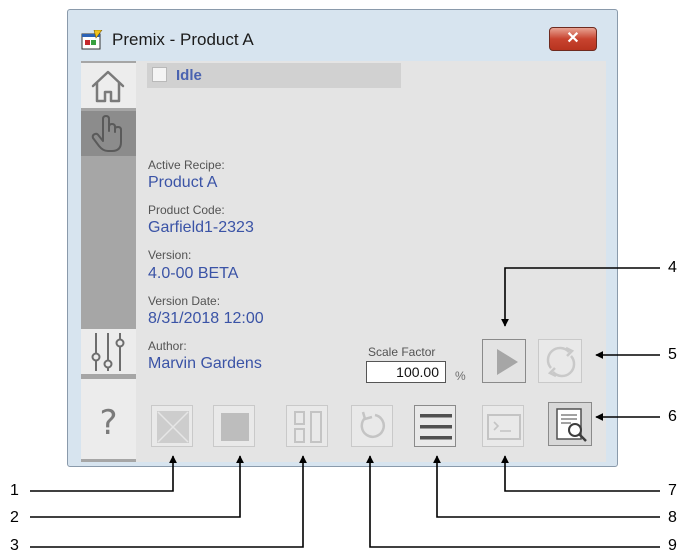 The height and width of the screenshot is (555, 686). Describe the element at coordinates (672, 354) in the screenshot. I see `callout-5: 5` at that location.